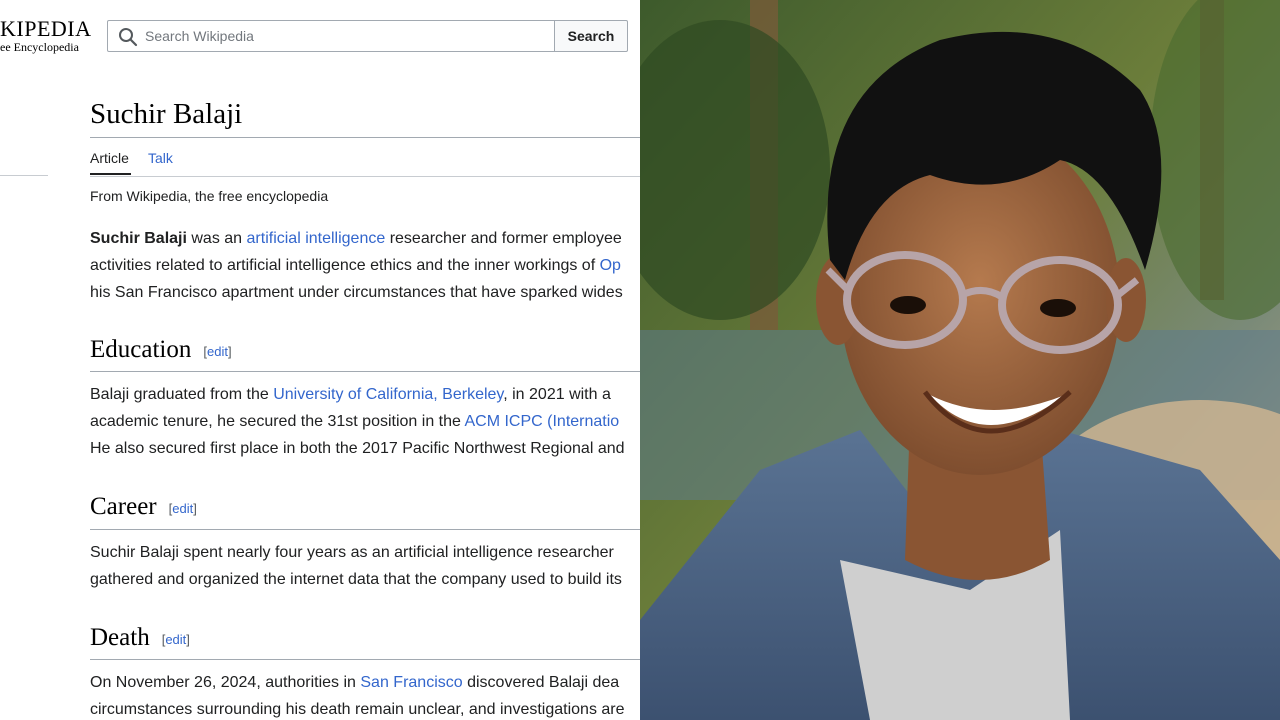 The height and width of the screenshot is (720, 1280). Describe the element at coordinates (120, 637) in the screenshot. I see `heading-text: Death` at that location.